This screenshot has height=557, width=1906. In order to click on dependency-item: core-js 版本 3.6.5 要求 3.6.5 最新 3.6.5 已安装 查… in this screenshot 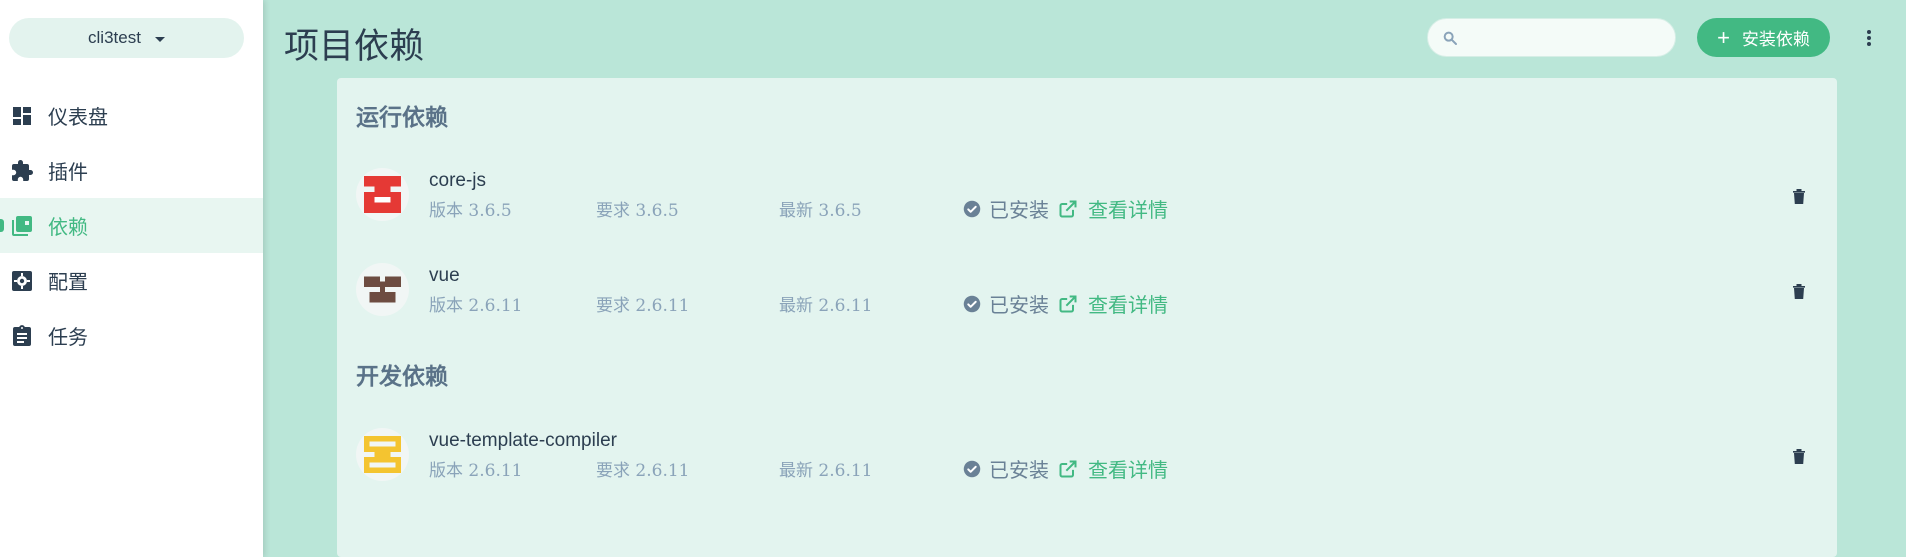, I will do `click(1081, 198)`.